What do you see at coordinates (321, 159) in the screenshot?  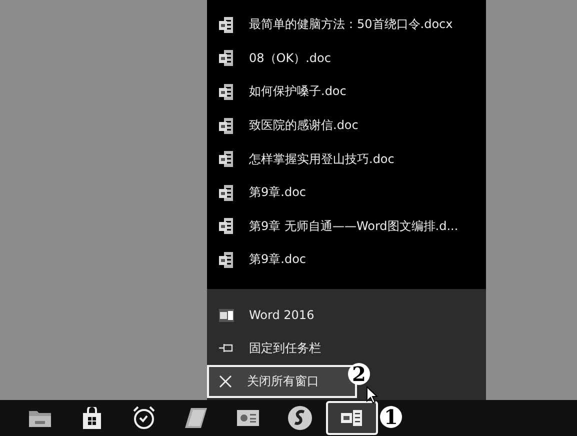 I see `file-name: 怎样掌握实用登山技巧.doc` at bounding box center [321, 159].